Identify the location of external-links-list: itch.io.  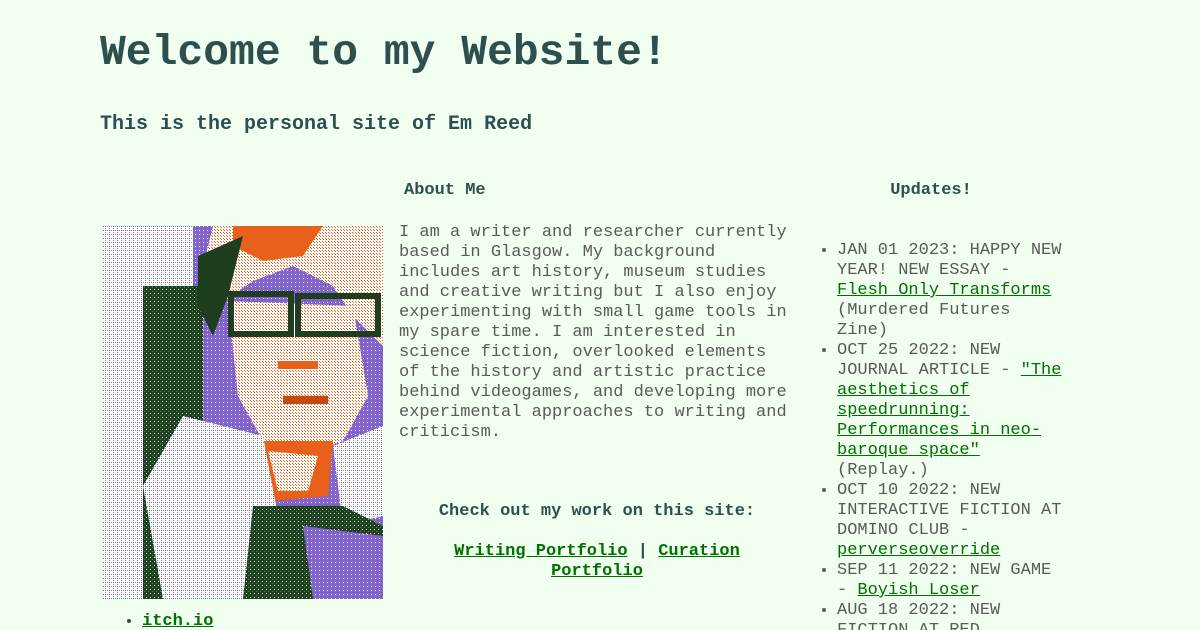
(167, 621).